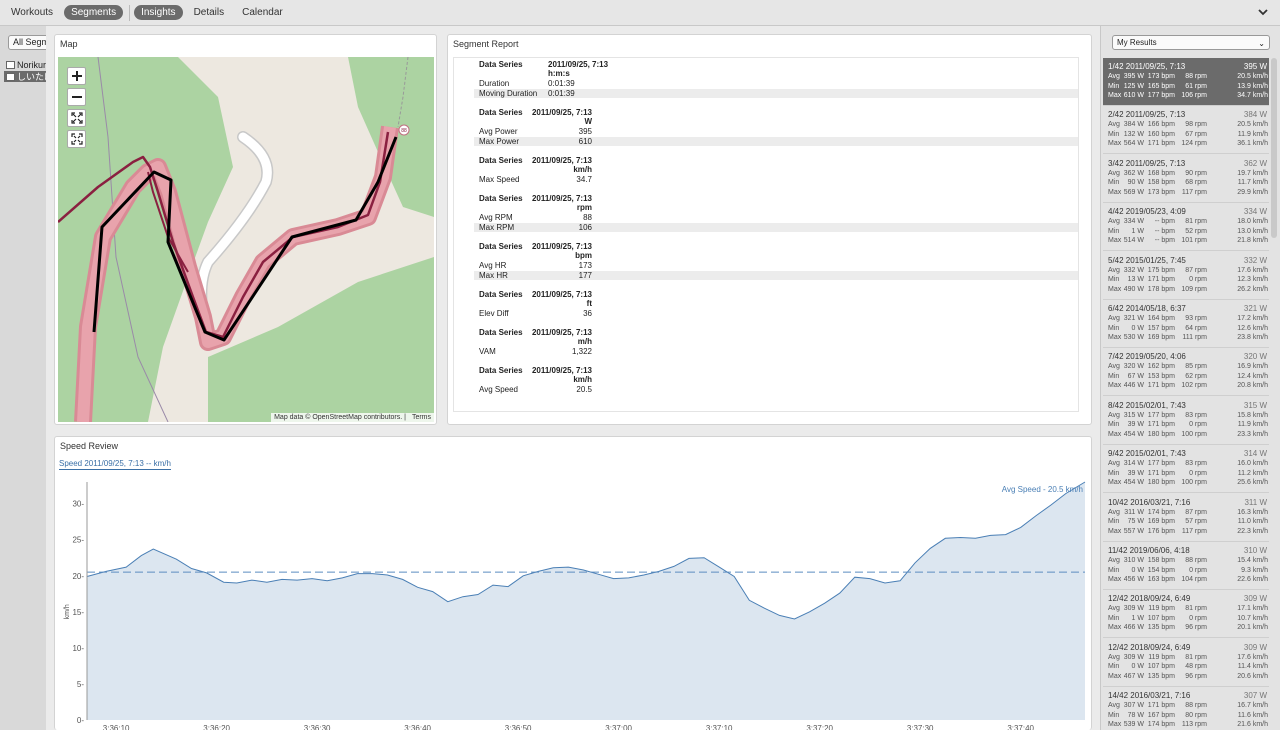  Describe the element at coordinates (1263, 12) in the screenshot. I see `chevron-down-icon` at that location.